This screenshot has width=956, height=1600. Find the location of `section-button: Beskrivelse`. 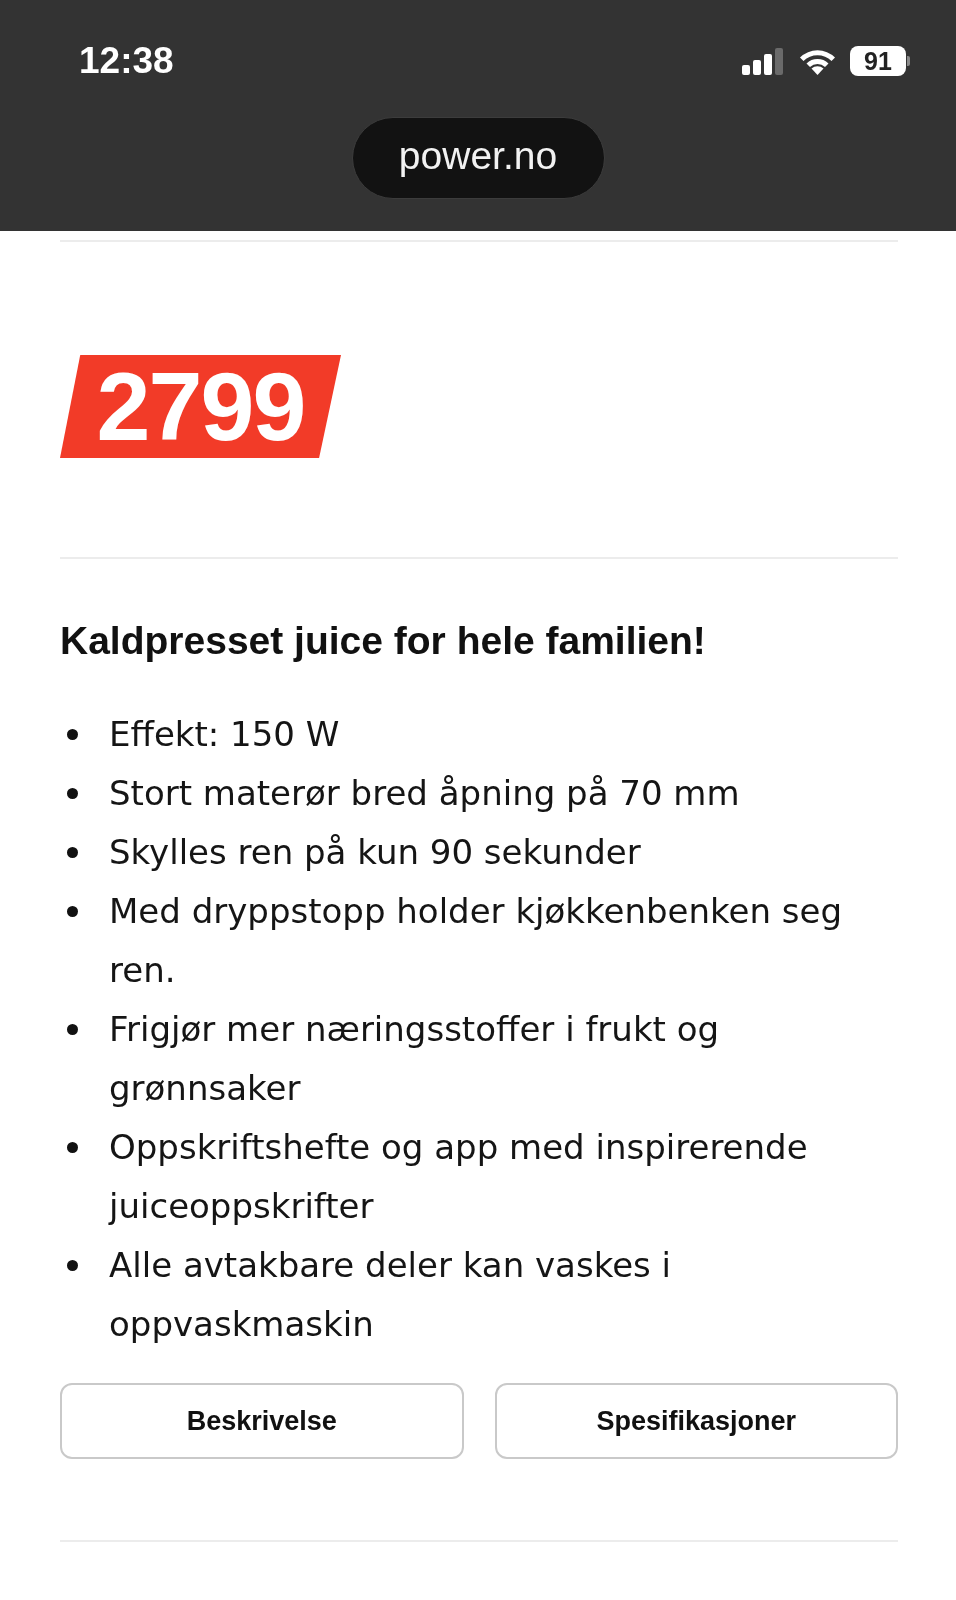

section-button: Beskrivelse is located at coordinates (262, 1421).